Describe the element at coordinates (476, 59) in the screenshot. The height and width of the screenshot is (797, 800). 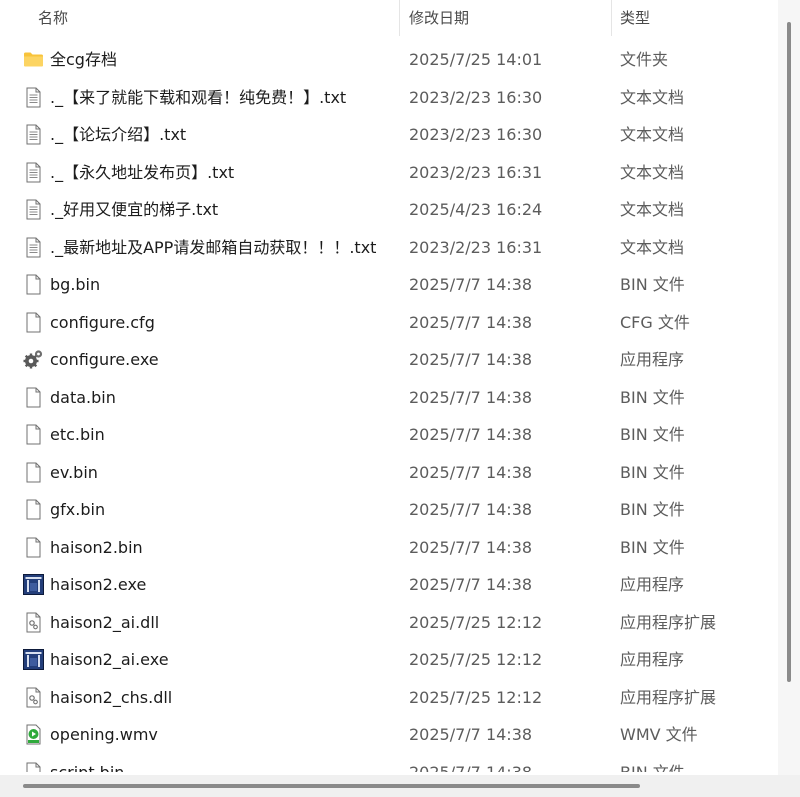
I see `file-date: 2025/7/25 14:01` at that location.